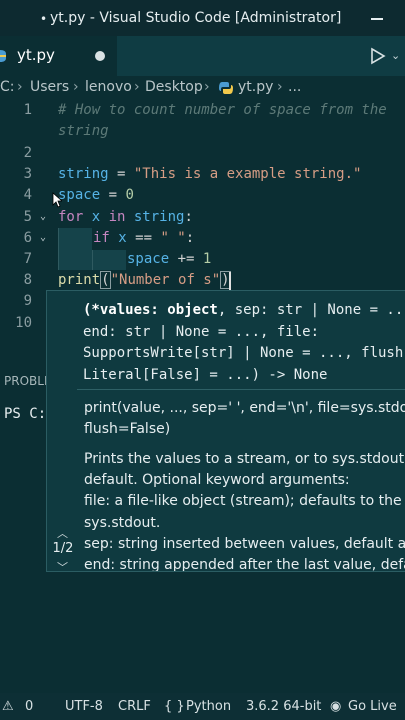 This screenshot has height=720, width=405. What do you see at coordinates (27, 238) in the screenshot?
I see `line-number: 6` at bounding box center [27, 238].